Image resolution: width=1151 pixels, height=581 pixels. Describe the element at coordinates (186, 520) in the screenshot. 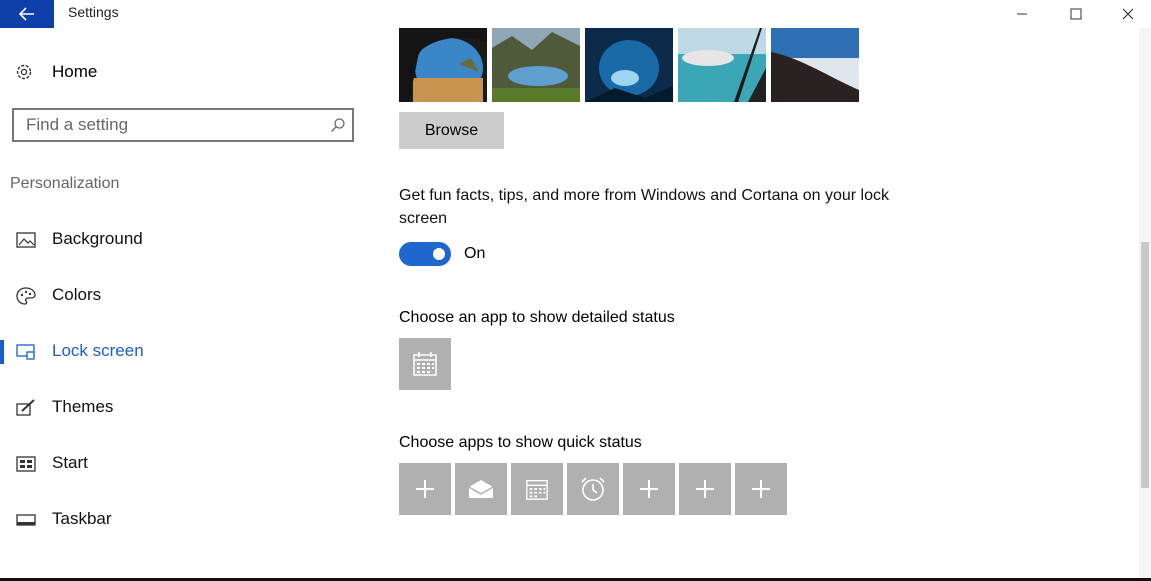

I see `sidebar-item-taskbar: Taskbar` at that location.